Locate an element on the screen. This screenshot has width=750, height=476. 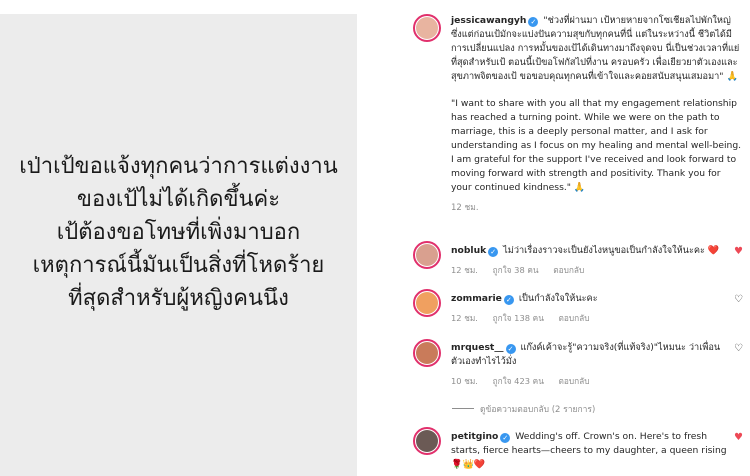
post-timestamp: 12 ชม. is located at coordinates (465, 208).